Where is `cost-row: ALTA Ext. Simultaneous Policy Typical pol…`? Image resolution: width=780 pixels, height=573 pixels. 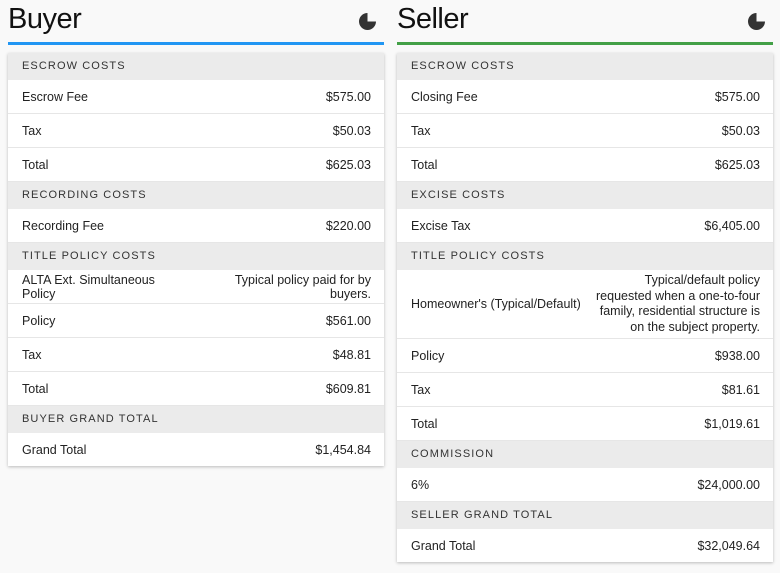 cost-row: ALTA Ext. Simultaneous Policy Typical pol… is located at coordinates (196, 287).